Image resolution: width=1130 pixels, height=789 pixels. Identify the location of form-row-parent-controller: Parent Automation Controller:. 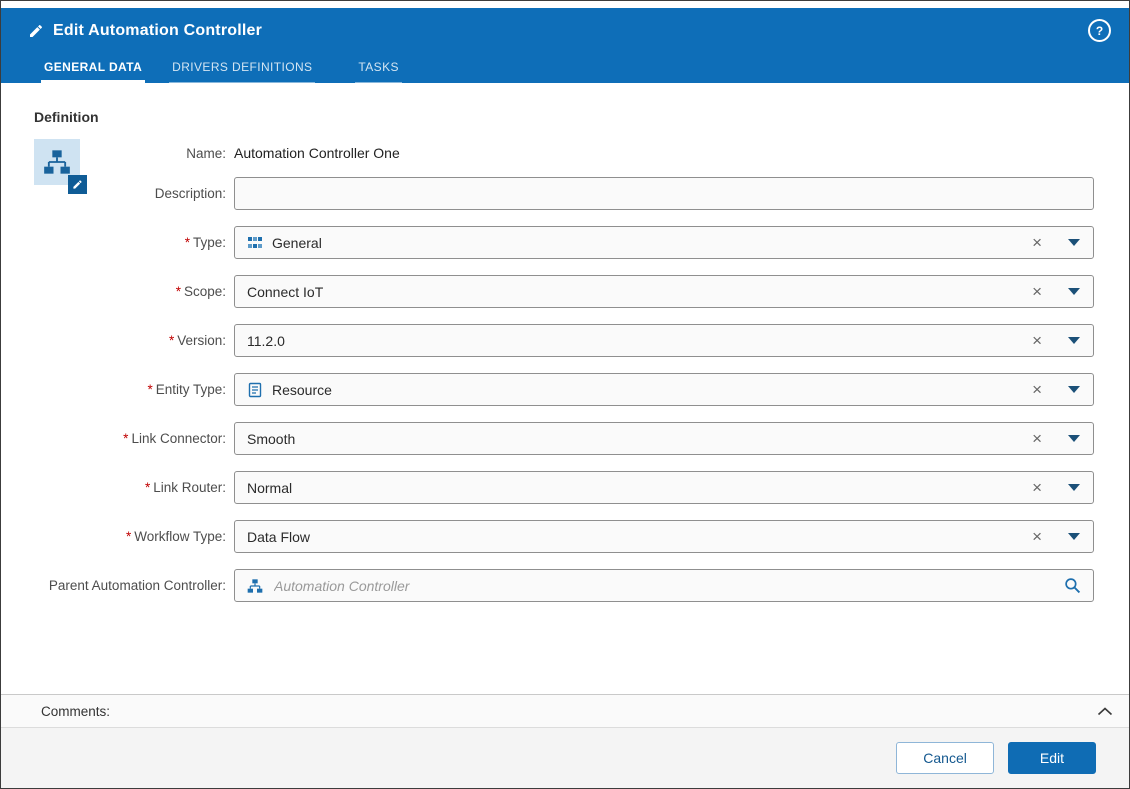
(565, 585).